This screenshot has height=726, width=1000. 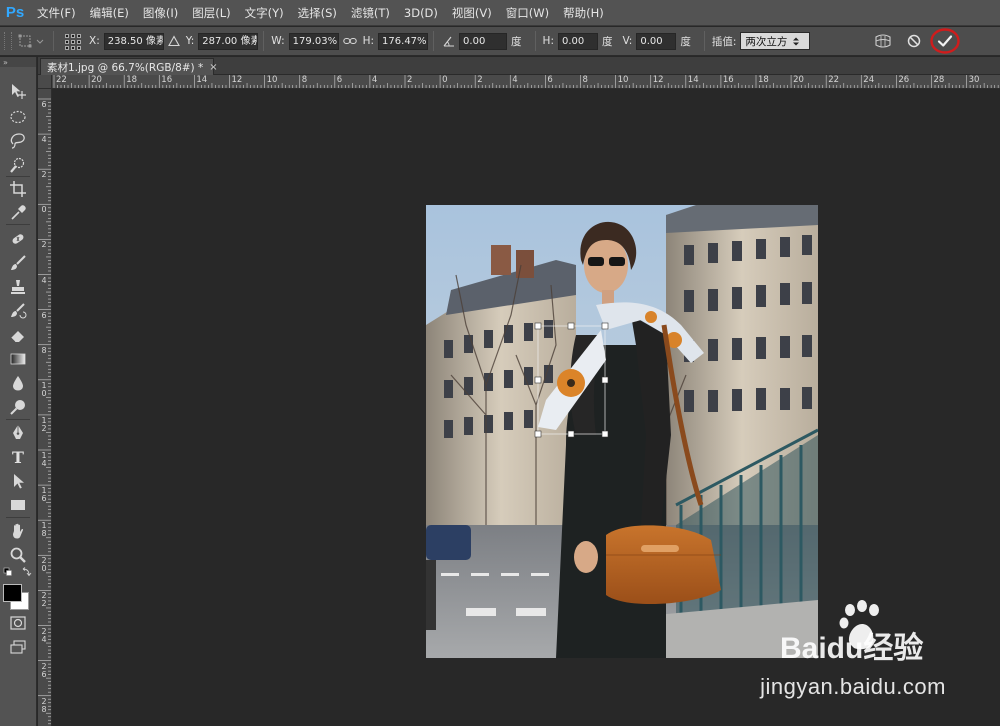 What do you see at coordinates (18, 359) in the screenshot?
I see `gradient-tool-icon` at bounding box center [18, 359].